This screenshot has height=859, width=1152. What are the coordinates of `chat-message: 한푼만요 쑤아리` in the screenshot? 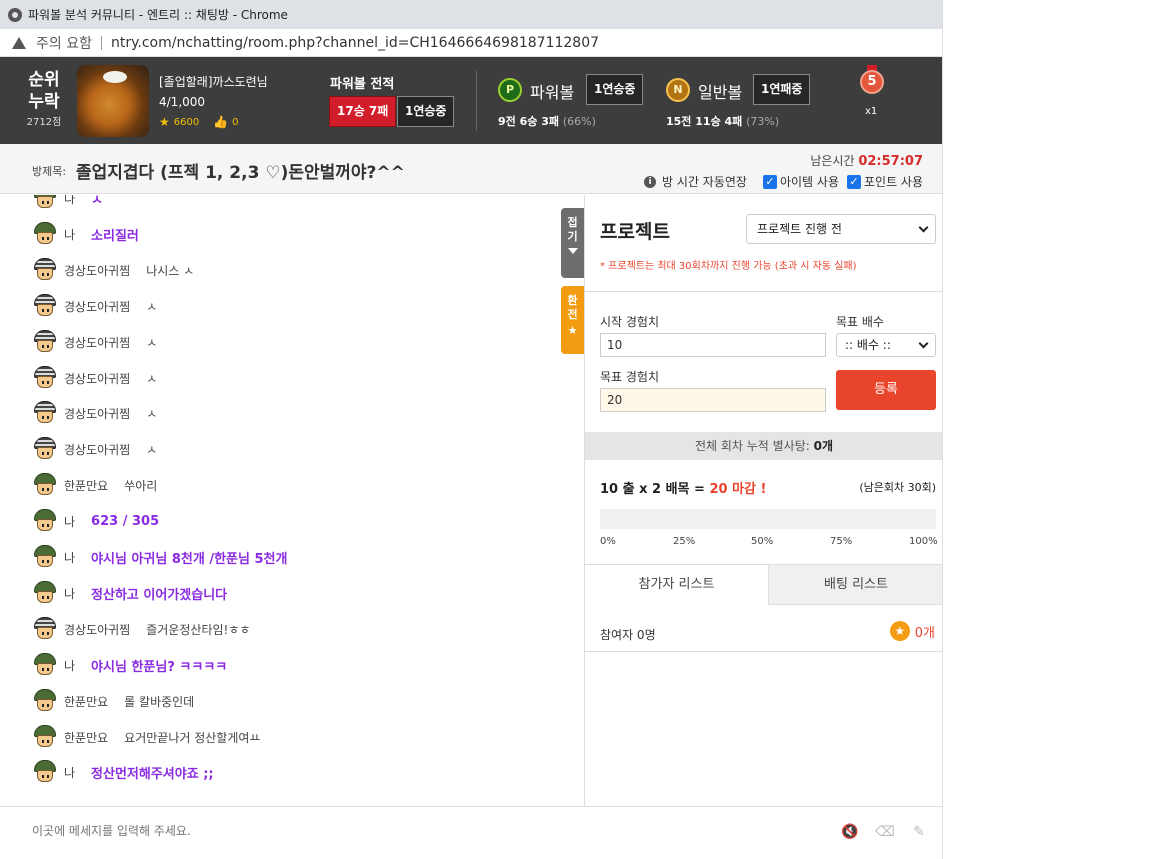 It's located at (94, 485).